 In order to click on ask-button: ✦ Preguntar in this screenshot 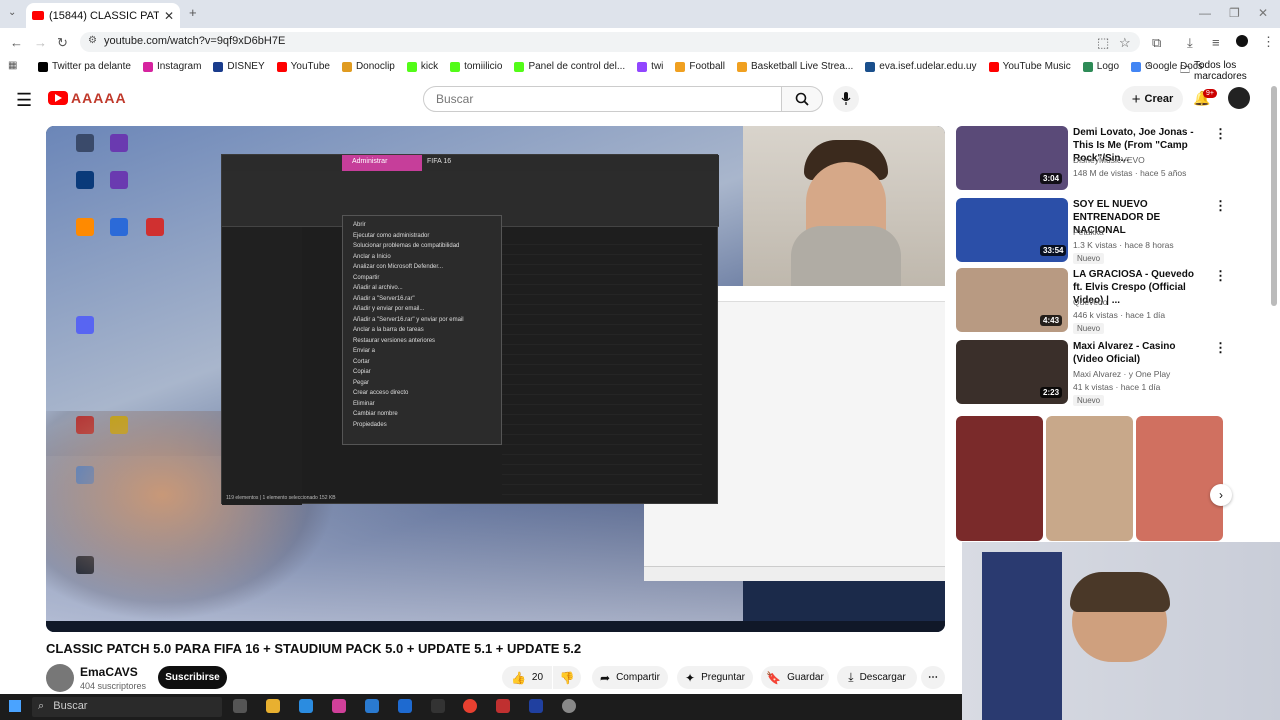, I will do `click(715, 677)`.